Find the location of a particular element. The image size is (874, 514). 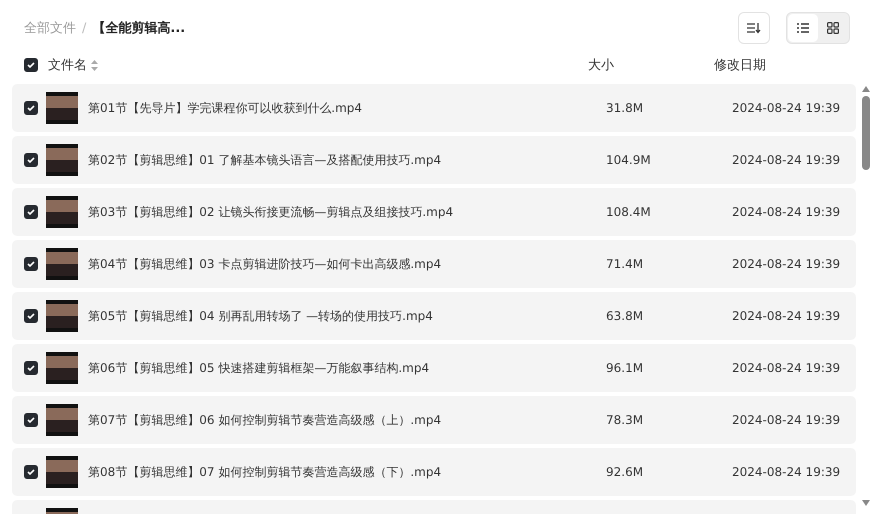

file-name: 第02节【剪辑思维】01 了解基本镜头语言—及搭配使用技巧.mp4 is located at coordinates (265, 160).